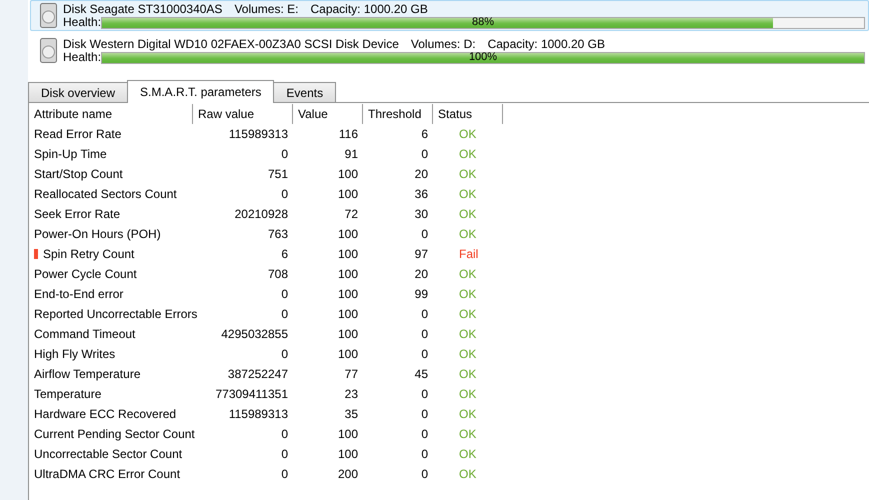 The height and width of the screenshot is (500, 869). Describe the element at coordinates (351, 414) in the screenshot. I see `value: 35` at that location.